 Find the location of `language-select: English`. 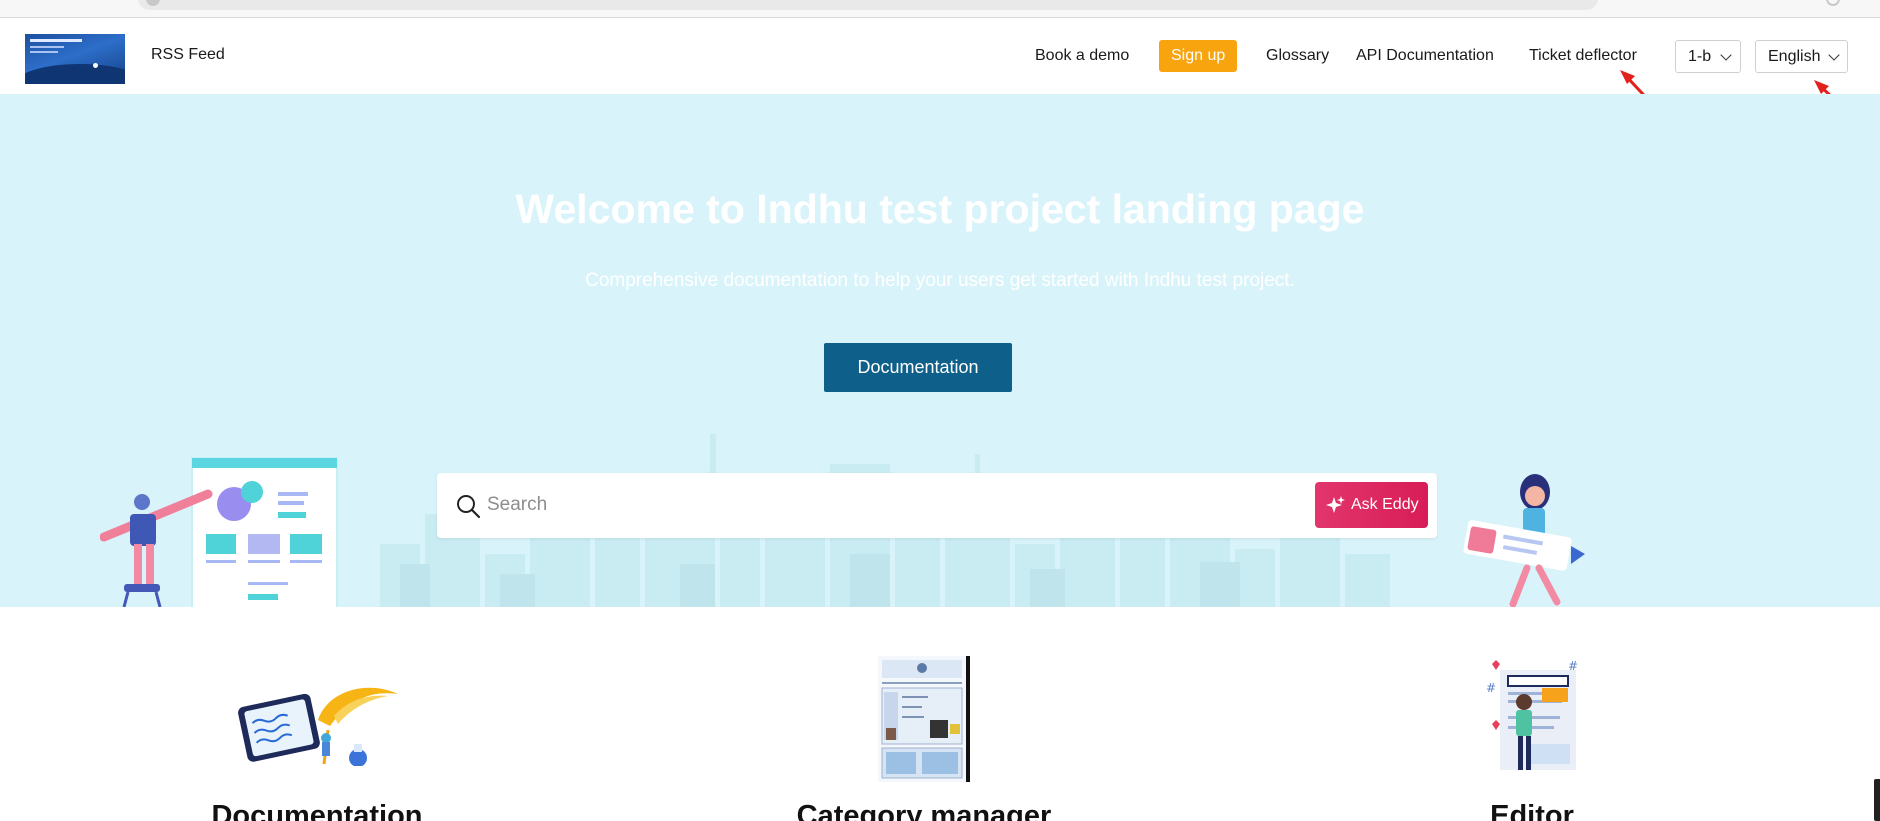

language-select: English is located at coordinates (1801, 56).